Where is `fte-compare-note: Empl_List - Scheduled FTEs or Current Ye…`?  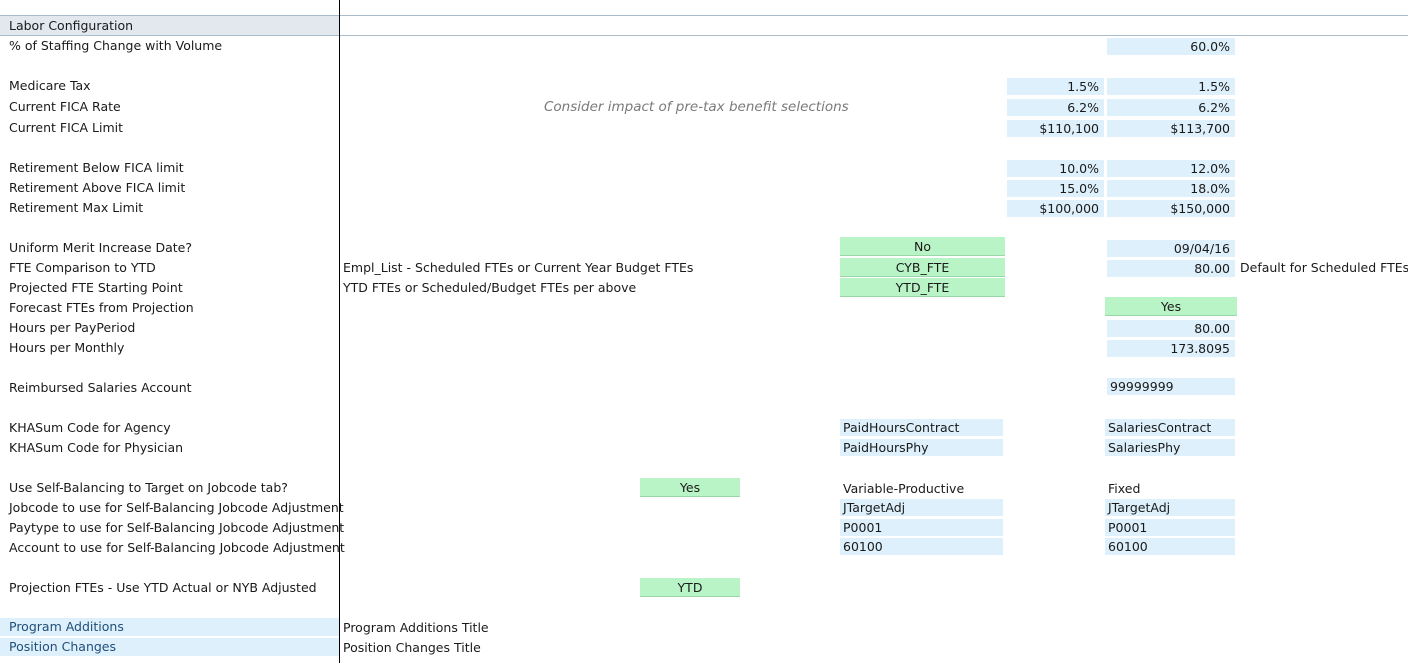 fte-compare-note: Empl_List - Scheduled FTEs or Current Ye… is located at coordinates (518, 267).